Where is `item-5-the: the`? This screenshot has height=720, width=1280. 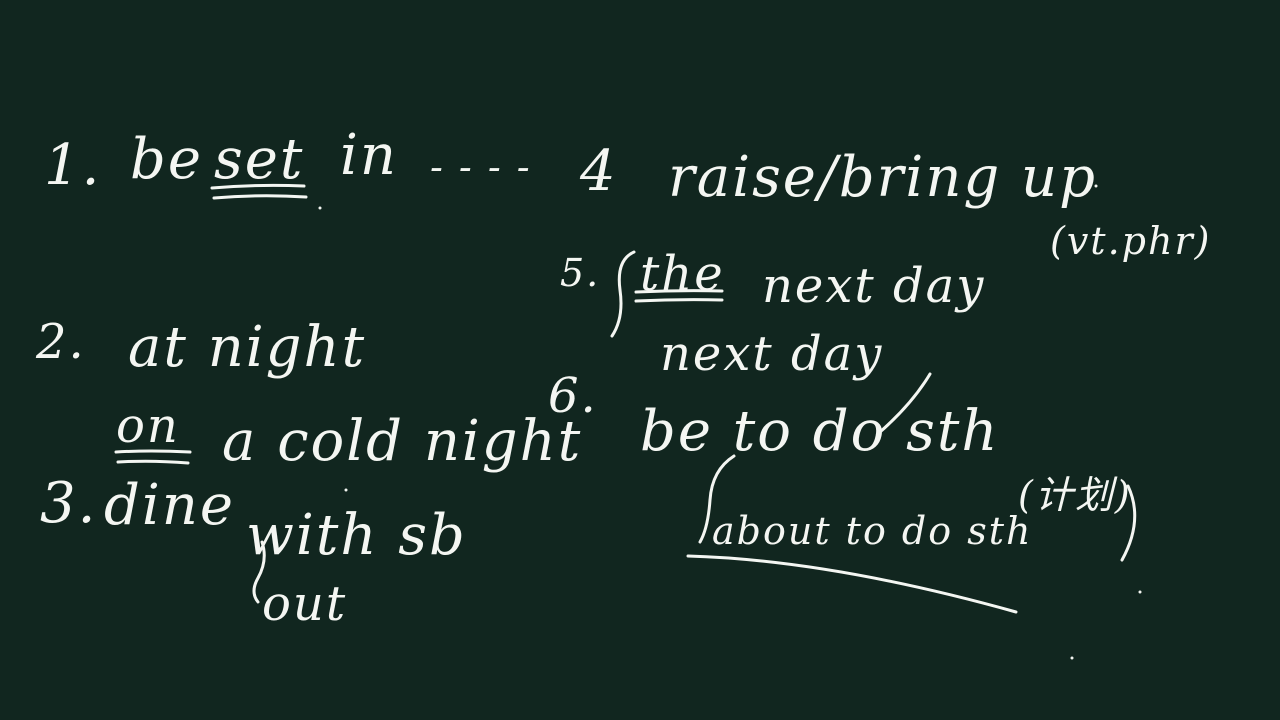
item-5-the: the is located at coordinates (682, 274).